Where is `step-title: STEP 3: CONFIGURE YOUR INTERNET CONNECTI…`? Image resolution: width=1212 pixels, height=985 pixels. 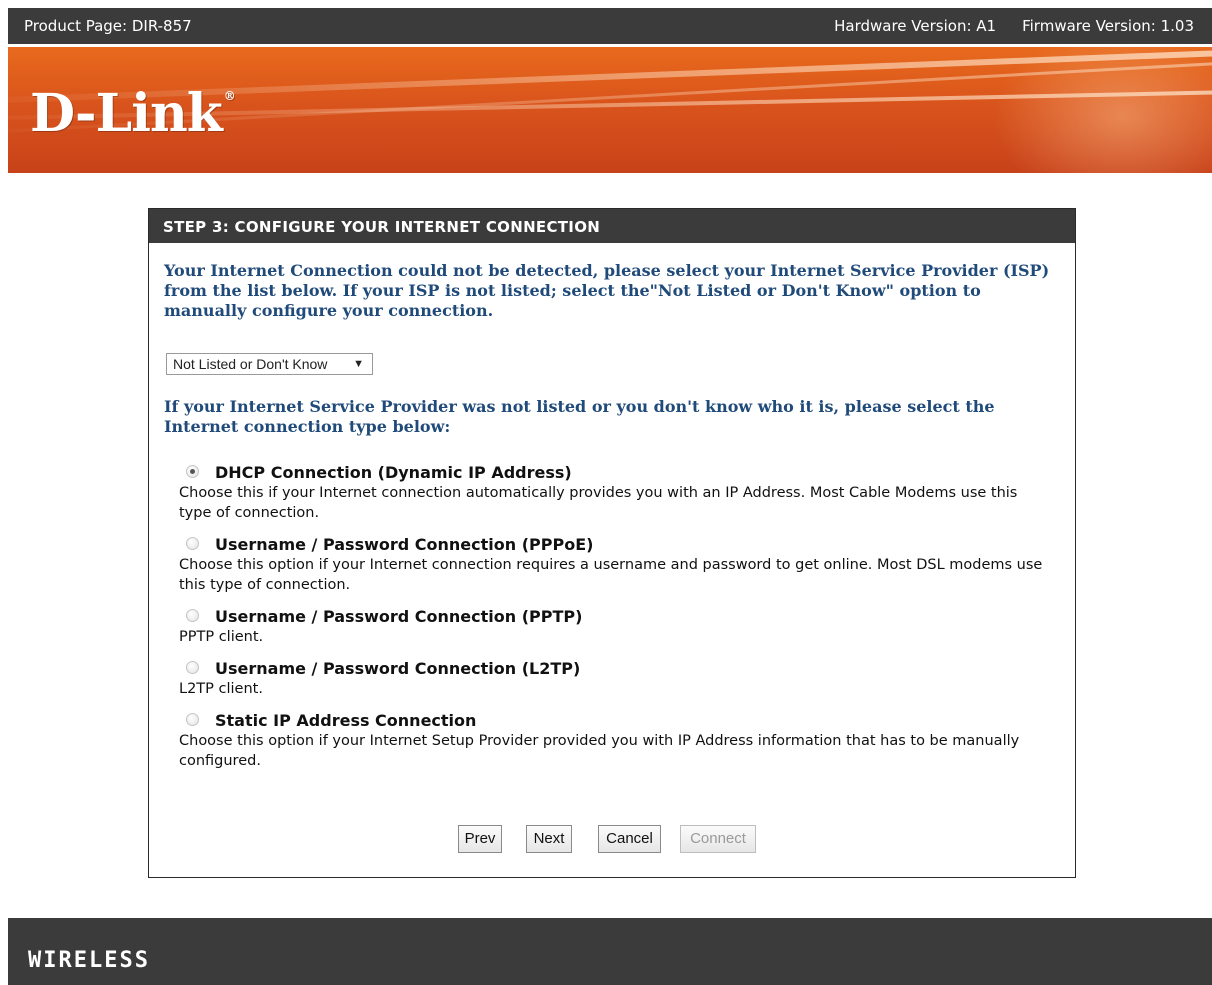 step-title: STEP 3: CONFIGURE YOUR INTERNET CONNECTI… is located at coordinates (612, 226).